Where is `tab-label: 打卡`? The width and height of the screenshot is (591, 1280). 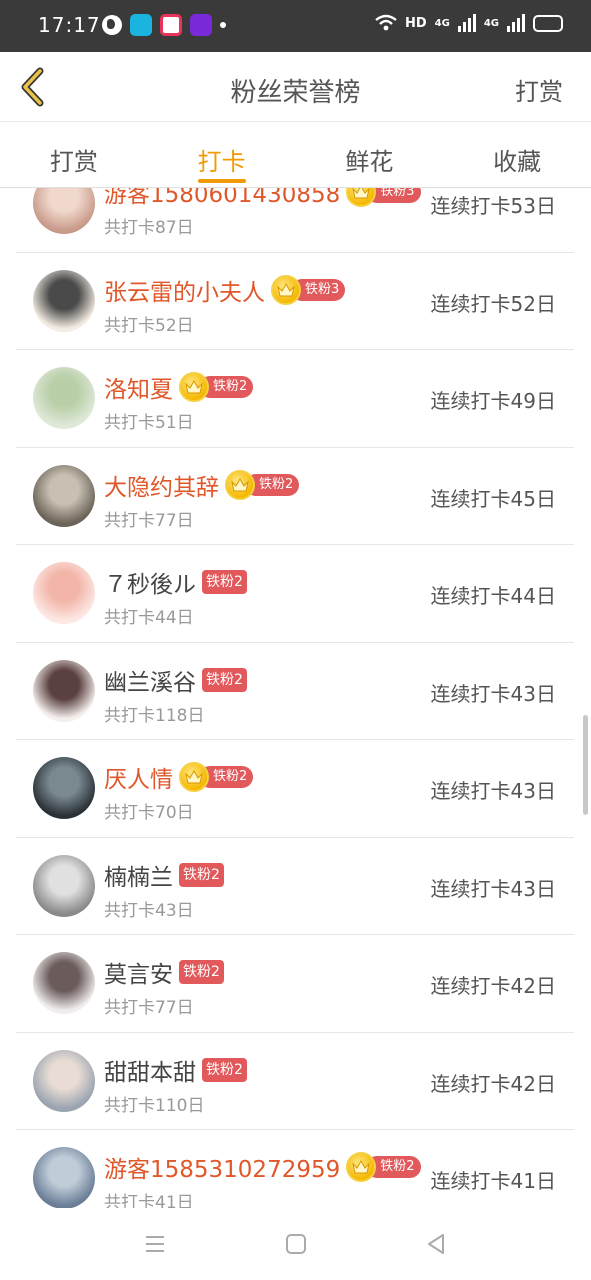
tab-label: 打卡 is located at coordinates (221, 162).